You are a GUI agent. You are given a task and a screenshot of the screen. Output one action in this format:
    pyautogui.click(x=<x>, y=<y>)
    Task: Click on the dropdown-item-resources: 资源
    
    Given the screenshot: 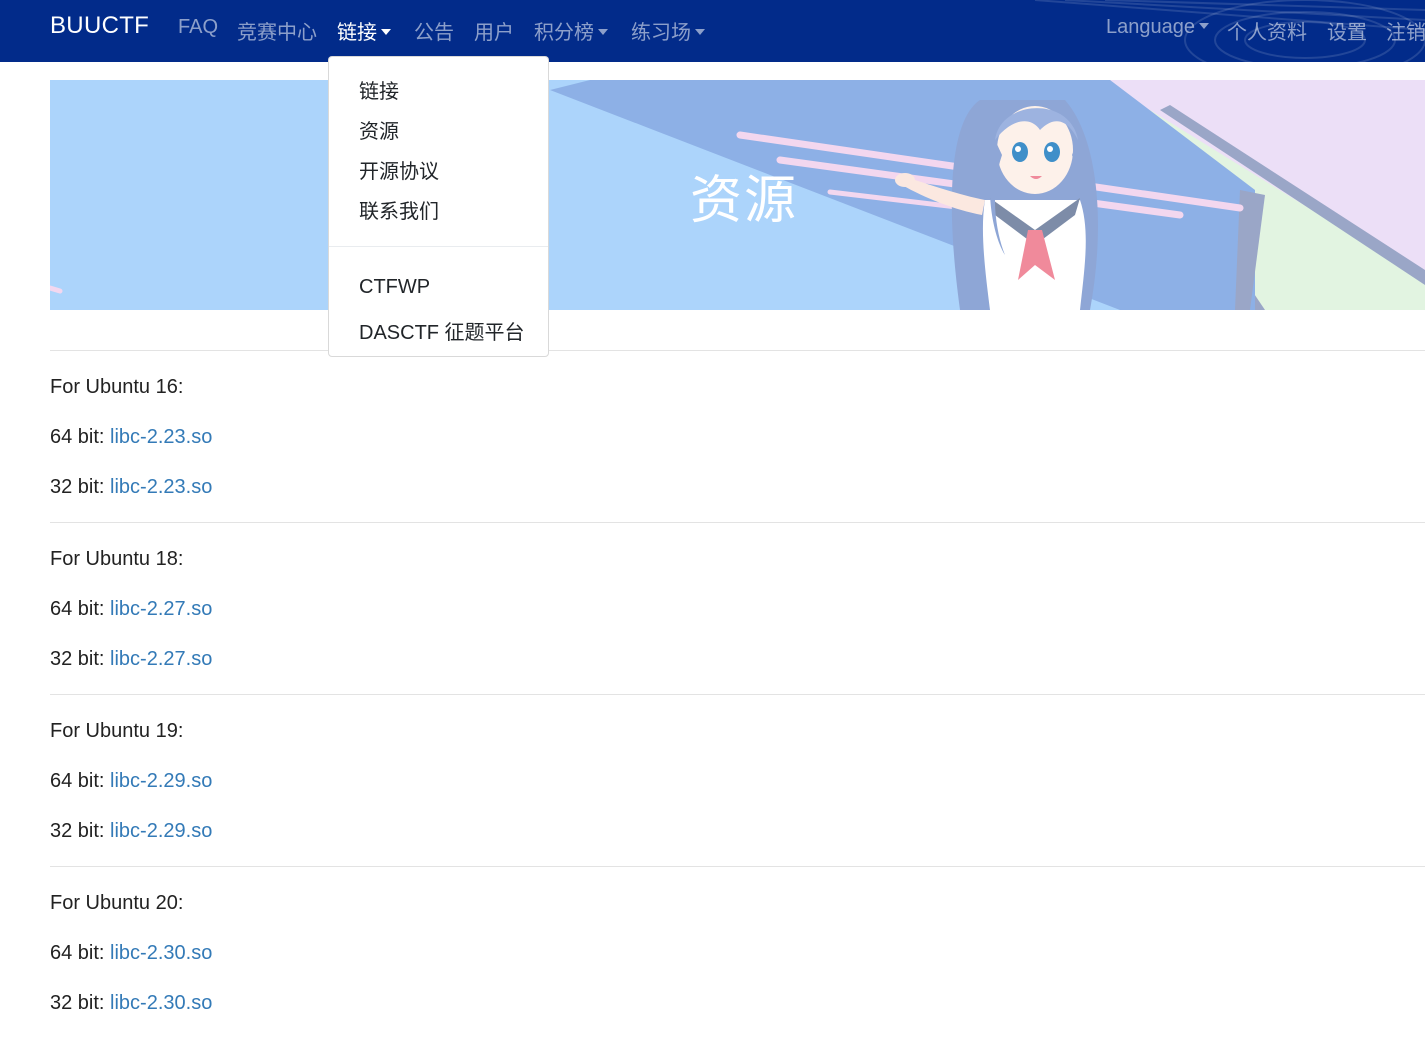 What is the action you would take?
    pyautogui.click(x=379, y=129)
    